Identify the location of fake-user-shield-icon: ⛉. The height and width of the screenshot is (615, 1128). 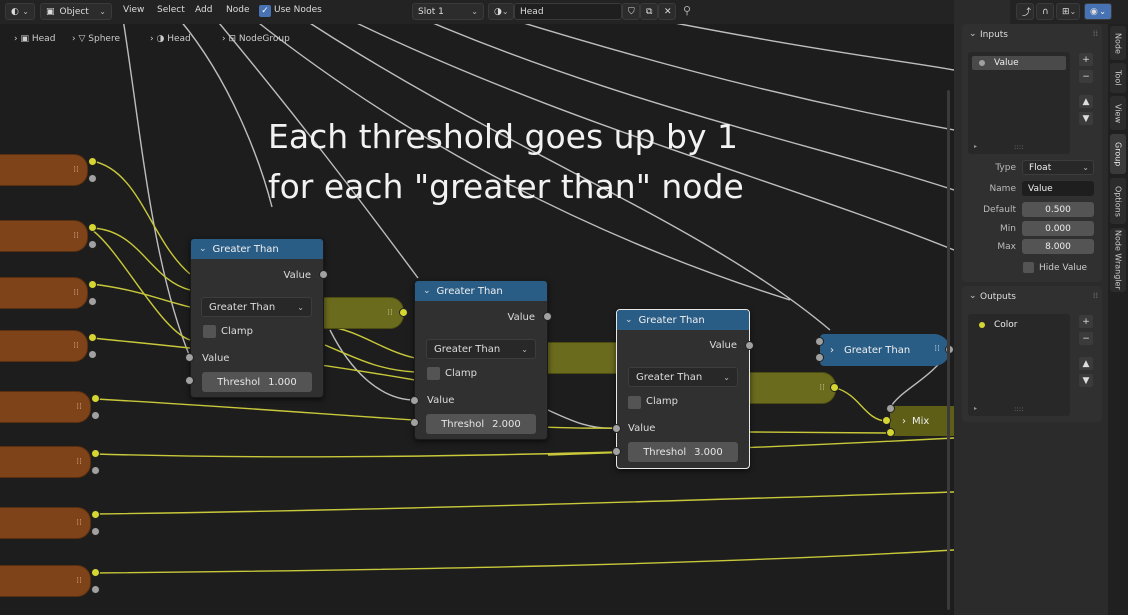
(631, 11).